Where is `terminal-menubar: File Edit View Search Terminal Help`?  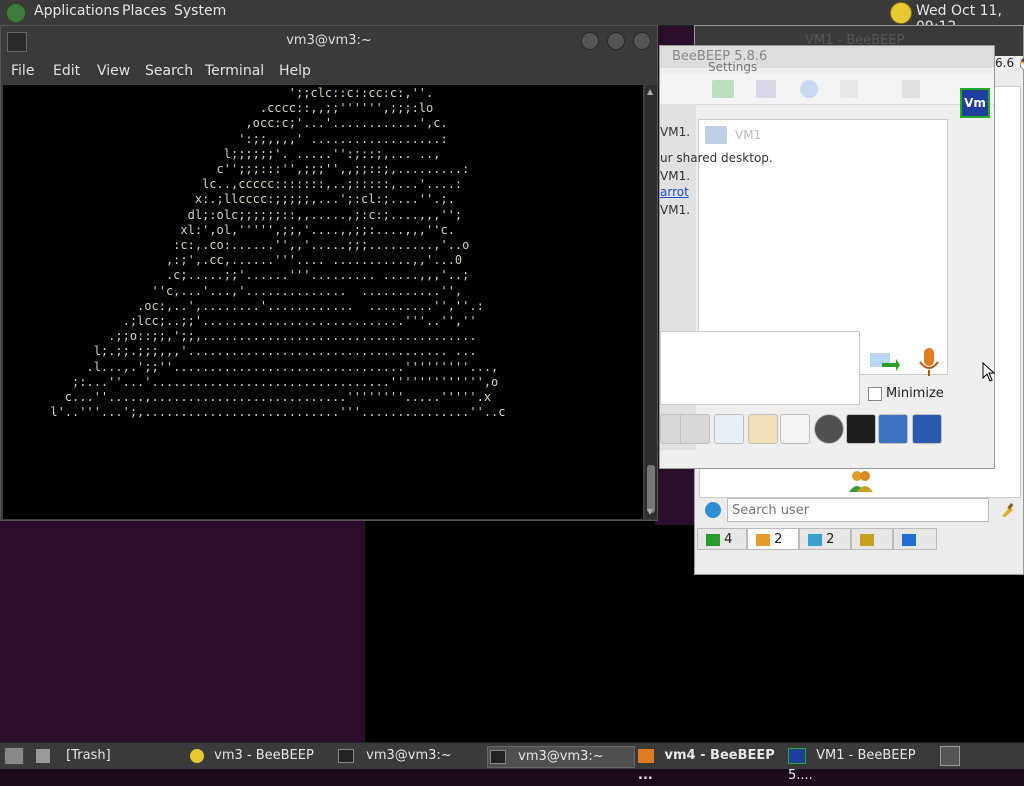 terminal-menubar: File Edit View Search Terminal Help is located at coordinates (329, 71).